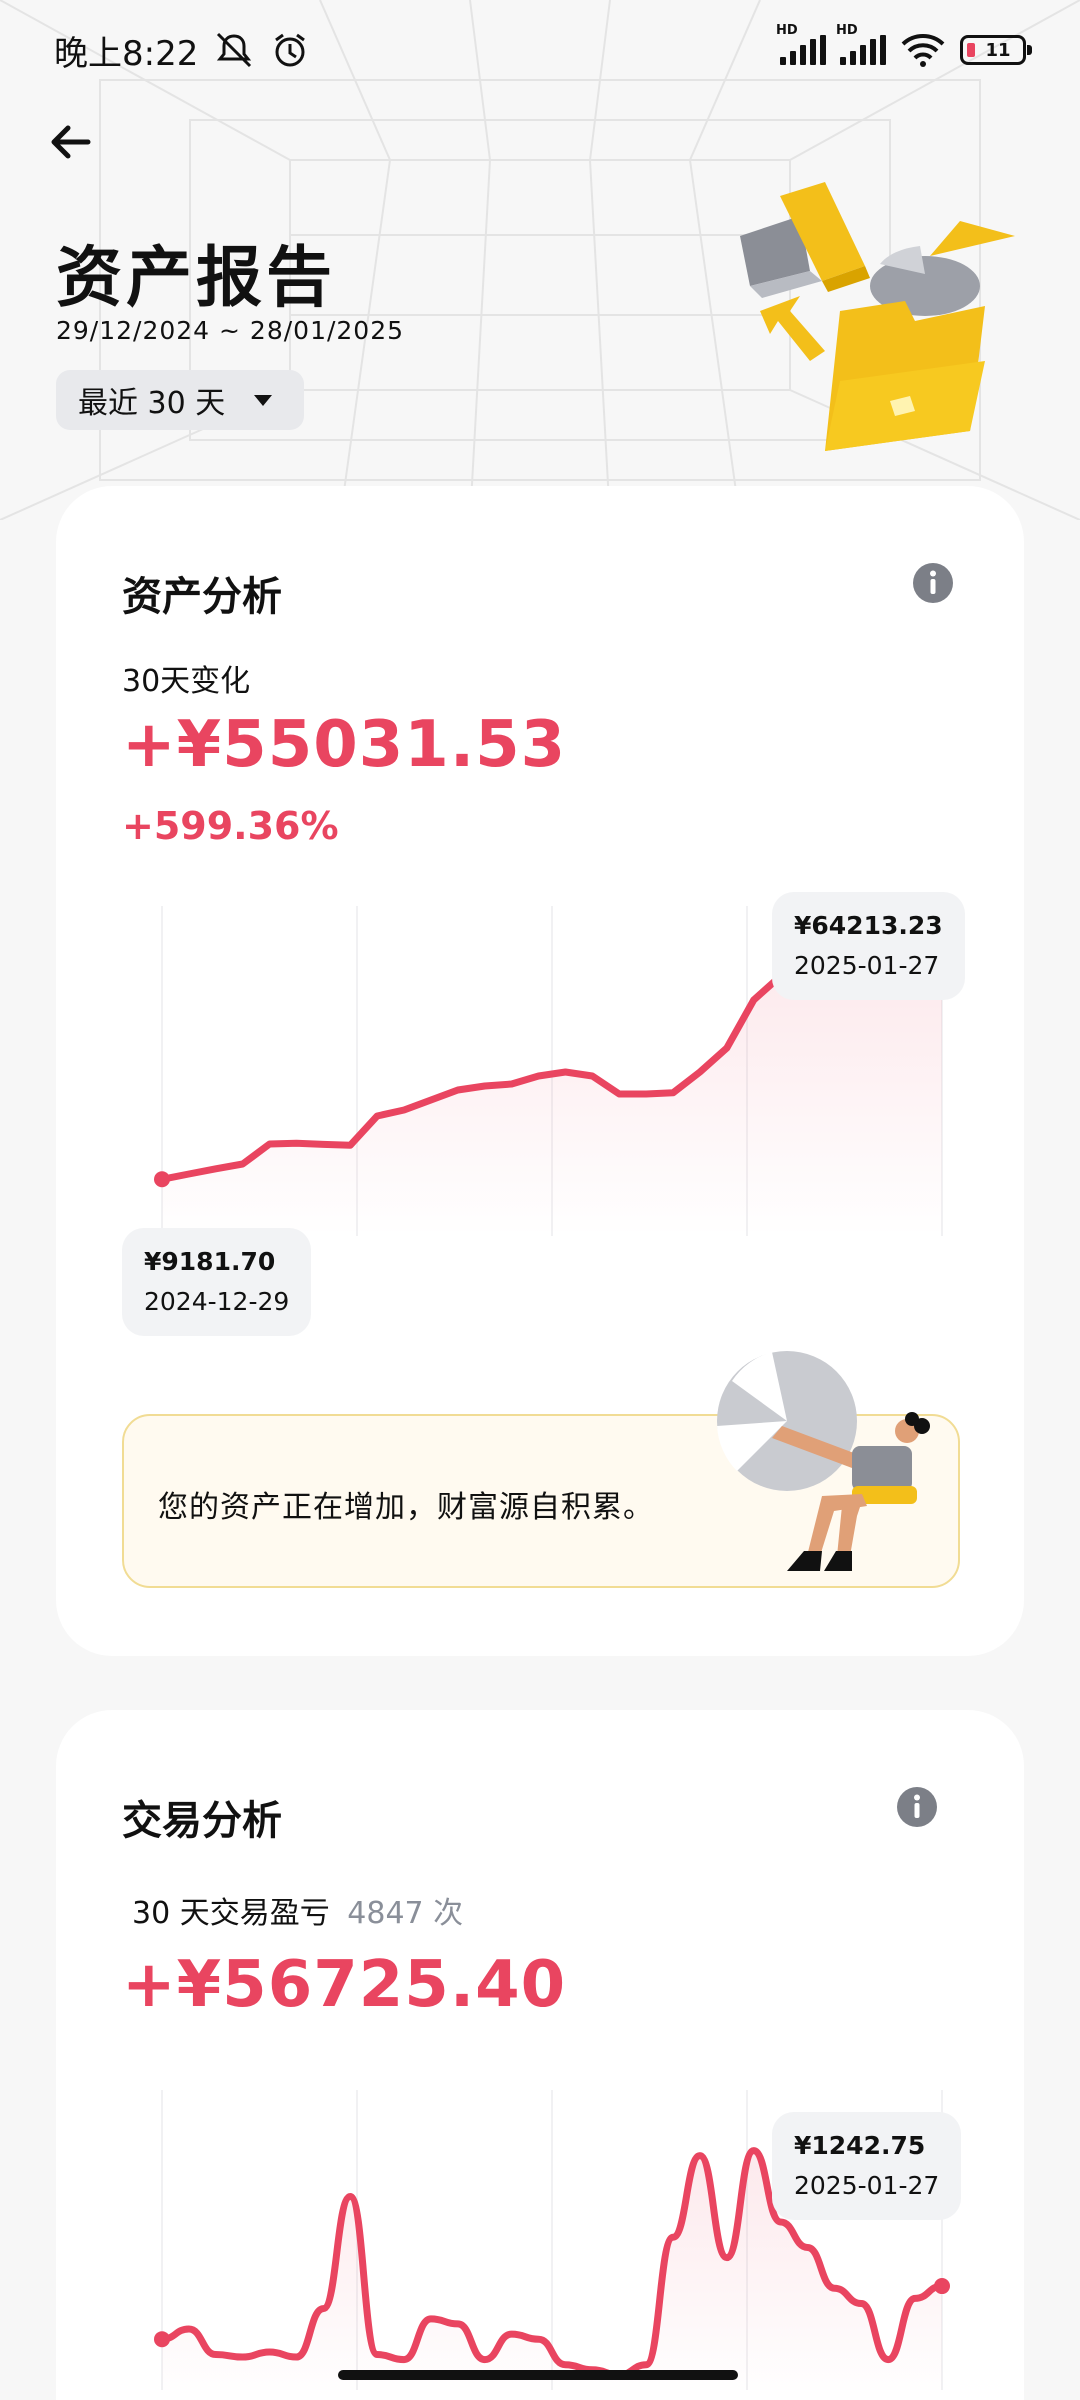 Image resolution: width=1080 pixels, height=2400 pixels. Describe the element at coordinates (877, 316) in the screenshot. I see `report-illustration` at that location.